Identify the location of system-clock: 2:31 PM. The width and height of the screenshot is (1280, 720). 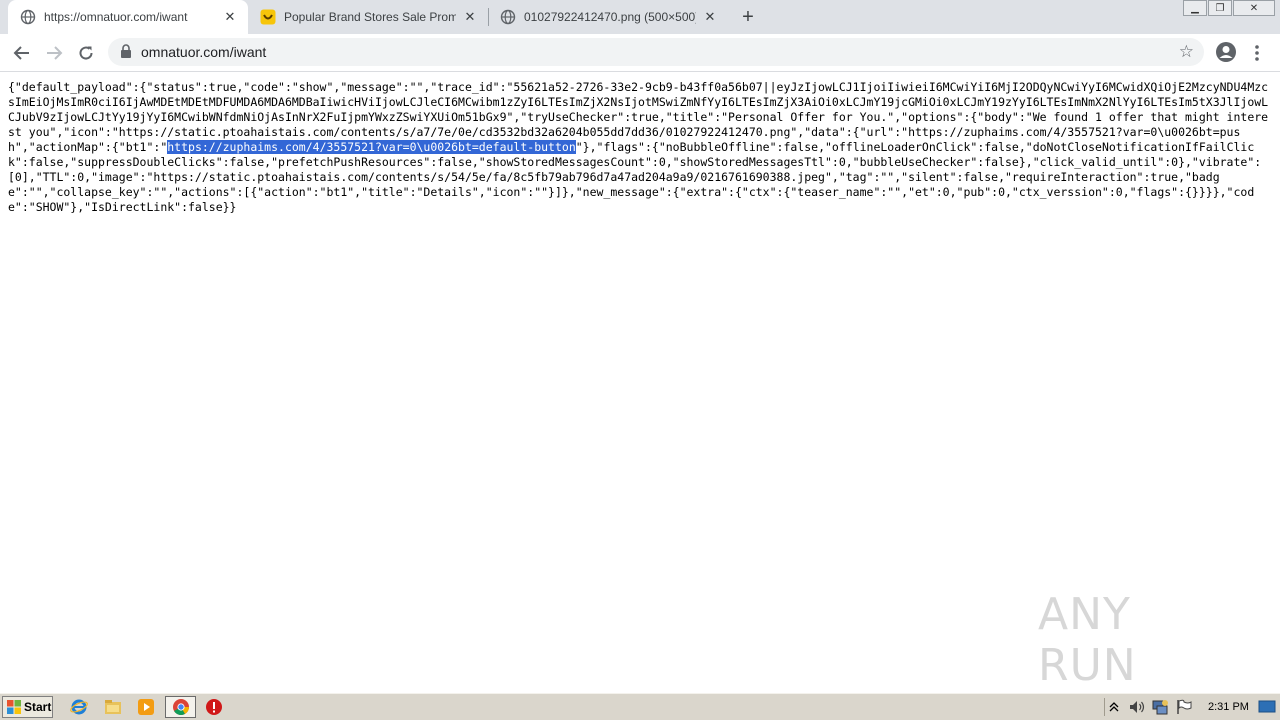
(1228, 707).